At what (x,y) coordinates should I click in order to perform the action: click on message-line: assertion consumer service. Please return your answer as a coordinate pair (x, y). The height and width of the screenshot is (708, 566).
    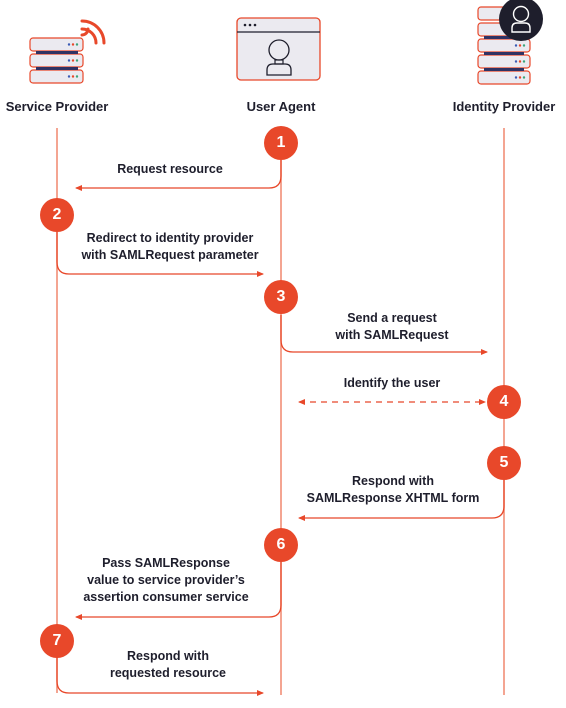
    Looking at the image, I should click on (166, 597).